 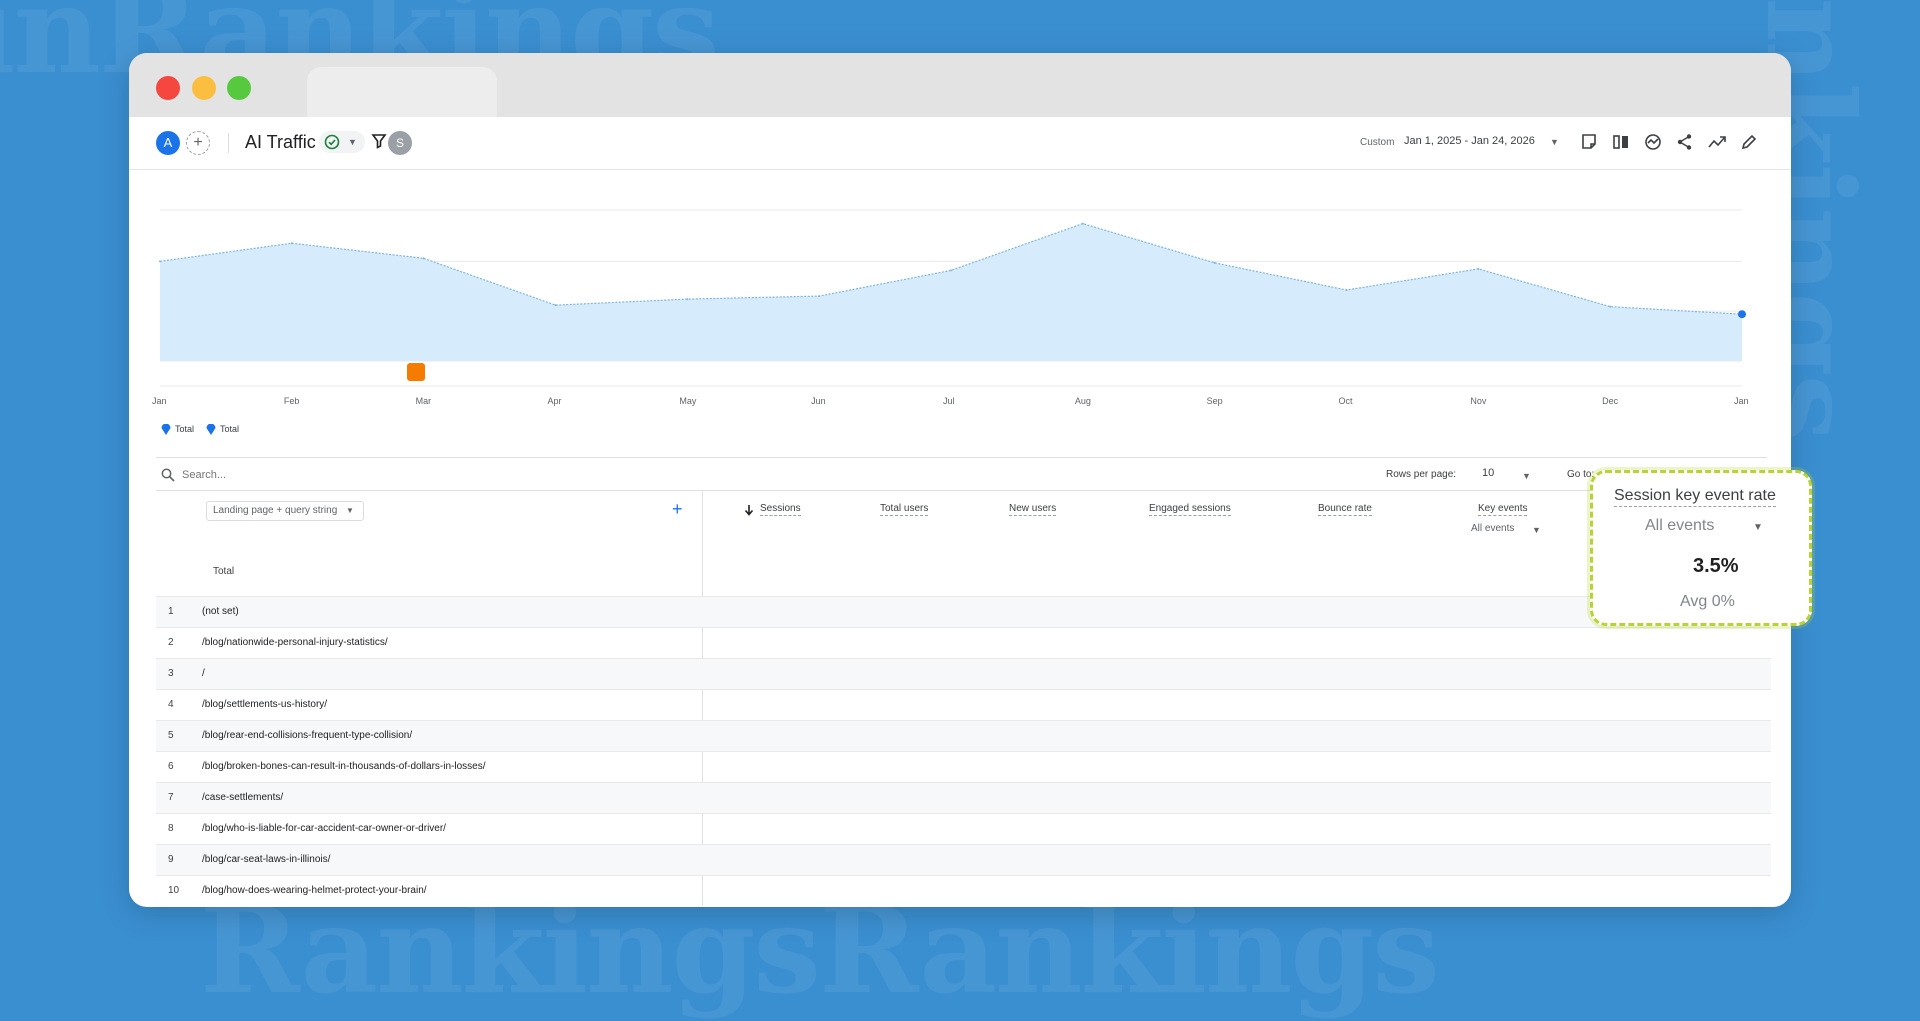 I want to click on row-number: 7, so click(x=171, y=797).